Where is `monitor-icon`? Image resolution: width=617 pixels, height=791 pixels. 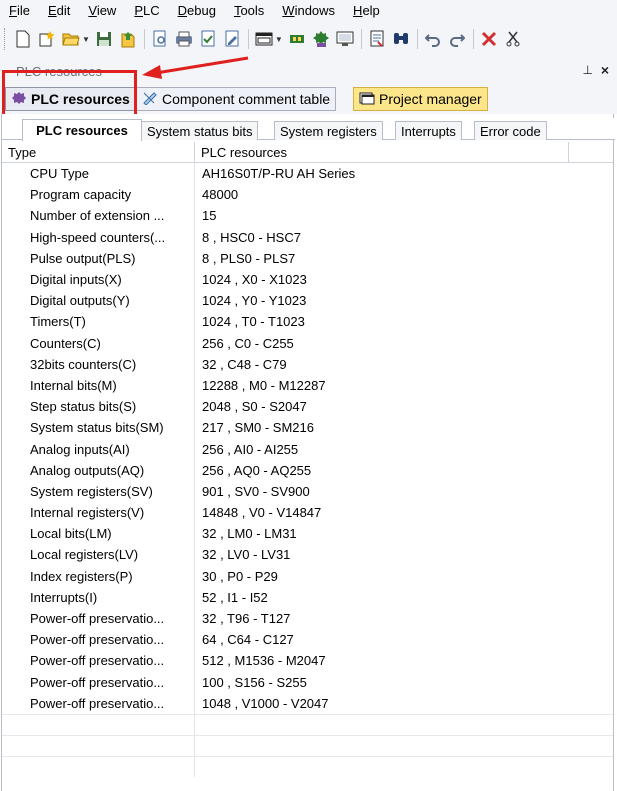 monitor-icon is located at coordinates (345, 39).